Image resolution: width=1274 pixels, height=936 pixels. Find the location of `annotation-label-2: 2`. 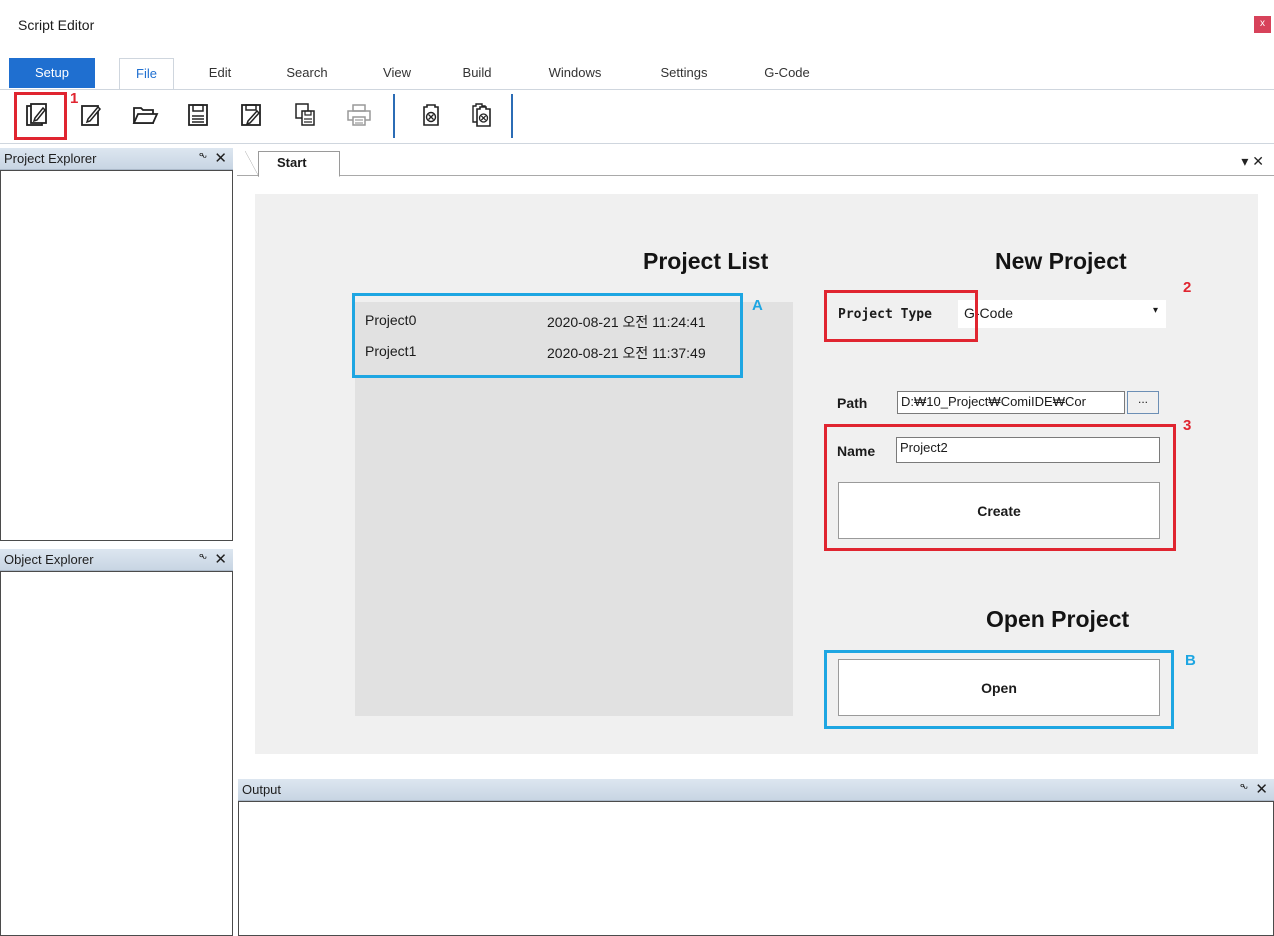

annotation-label-2: 2 is located at coordinates (1187, 287).